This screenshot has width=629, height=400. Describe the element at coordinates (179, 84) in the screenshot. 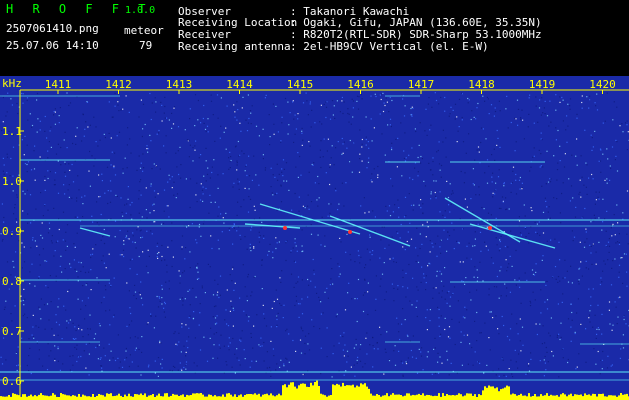

I see `x-tick-label: 1413` at that location.